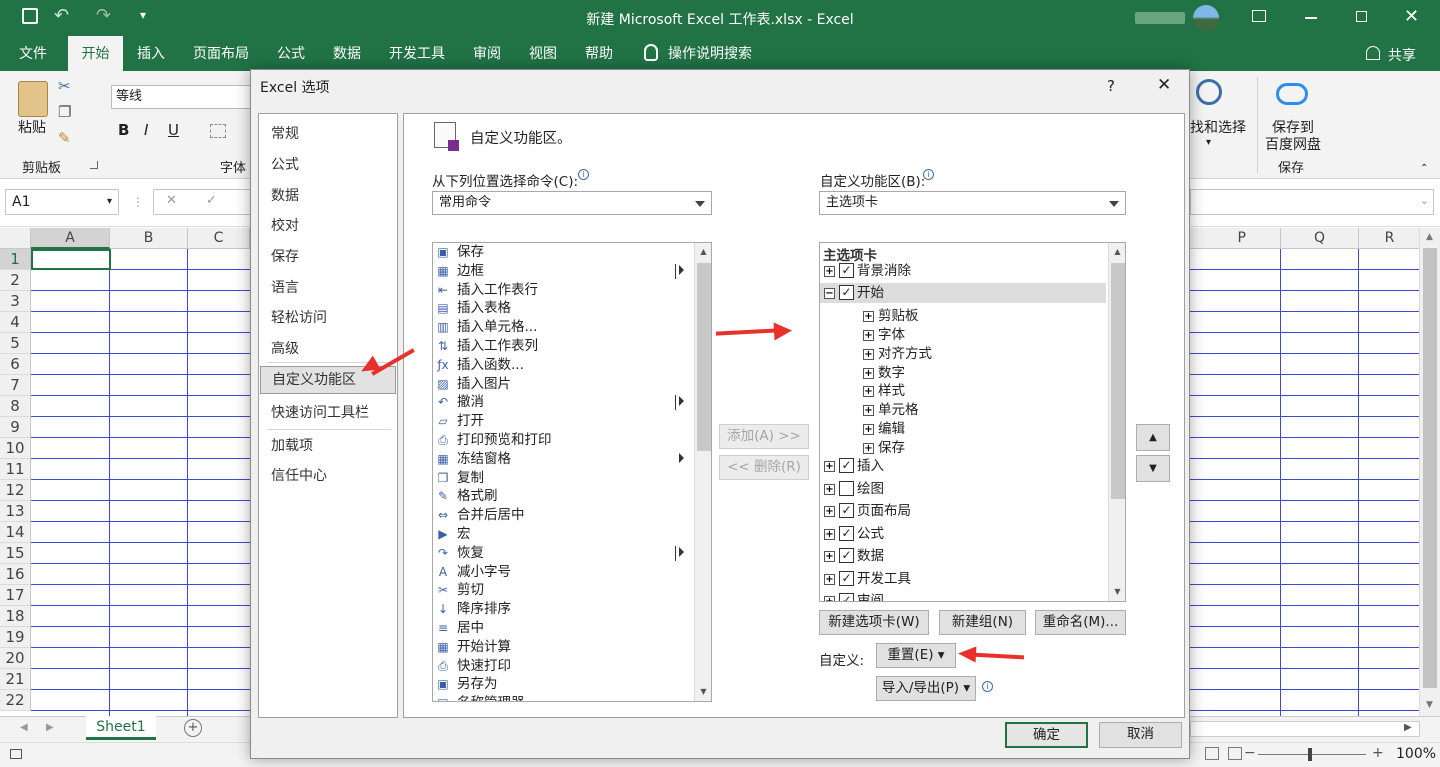 This screenshot has height=767, width=1440. What do you see at coordinates (95, 53) in the screenshot?
I see `tab-home: 开始` at bounding box center [95, 53].